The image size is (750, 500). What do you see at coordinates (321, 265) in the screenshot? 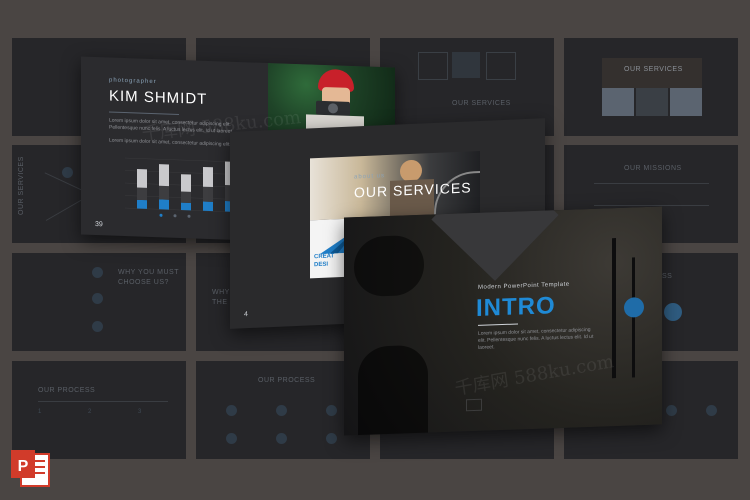
I see `logo-text: DESI` at bounding box center [321, 265].